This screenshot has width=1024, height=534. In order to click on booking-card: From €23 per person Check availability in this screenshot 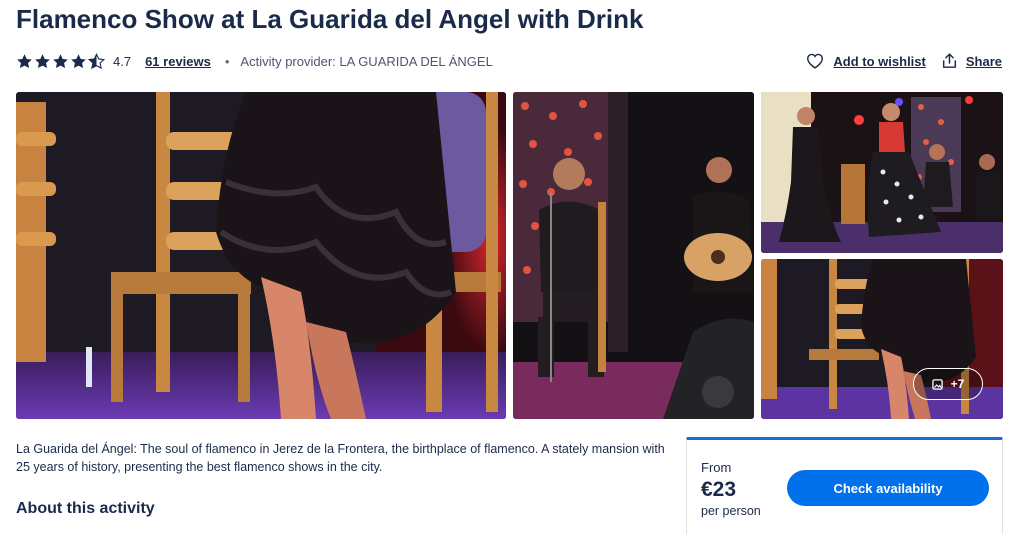, I will do `click(844, 485)`.